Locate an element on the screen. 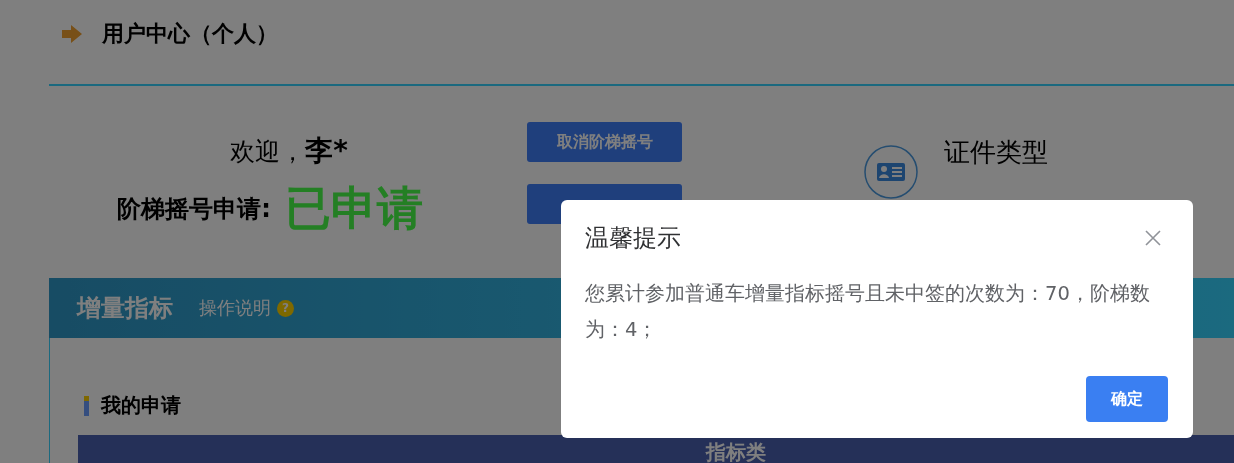  confirm-button: 确定 is located at coordinates (1127, 399).